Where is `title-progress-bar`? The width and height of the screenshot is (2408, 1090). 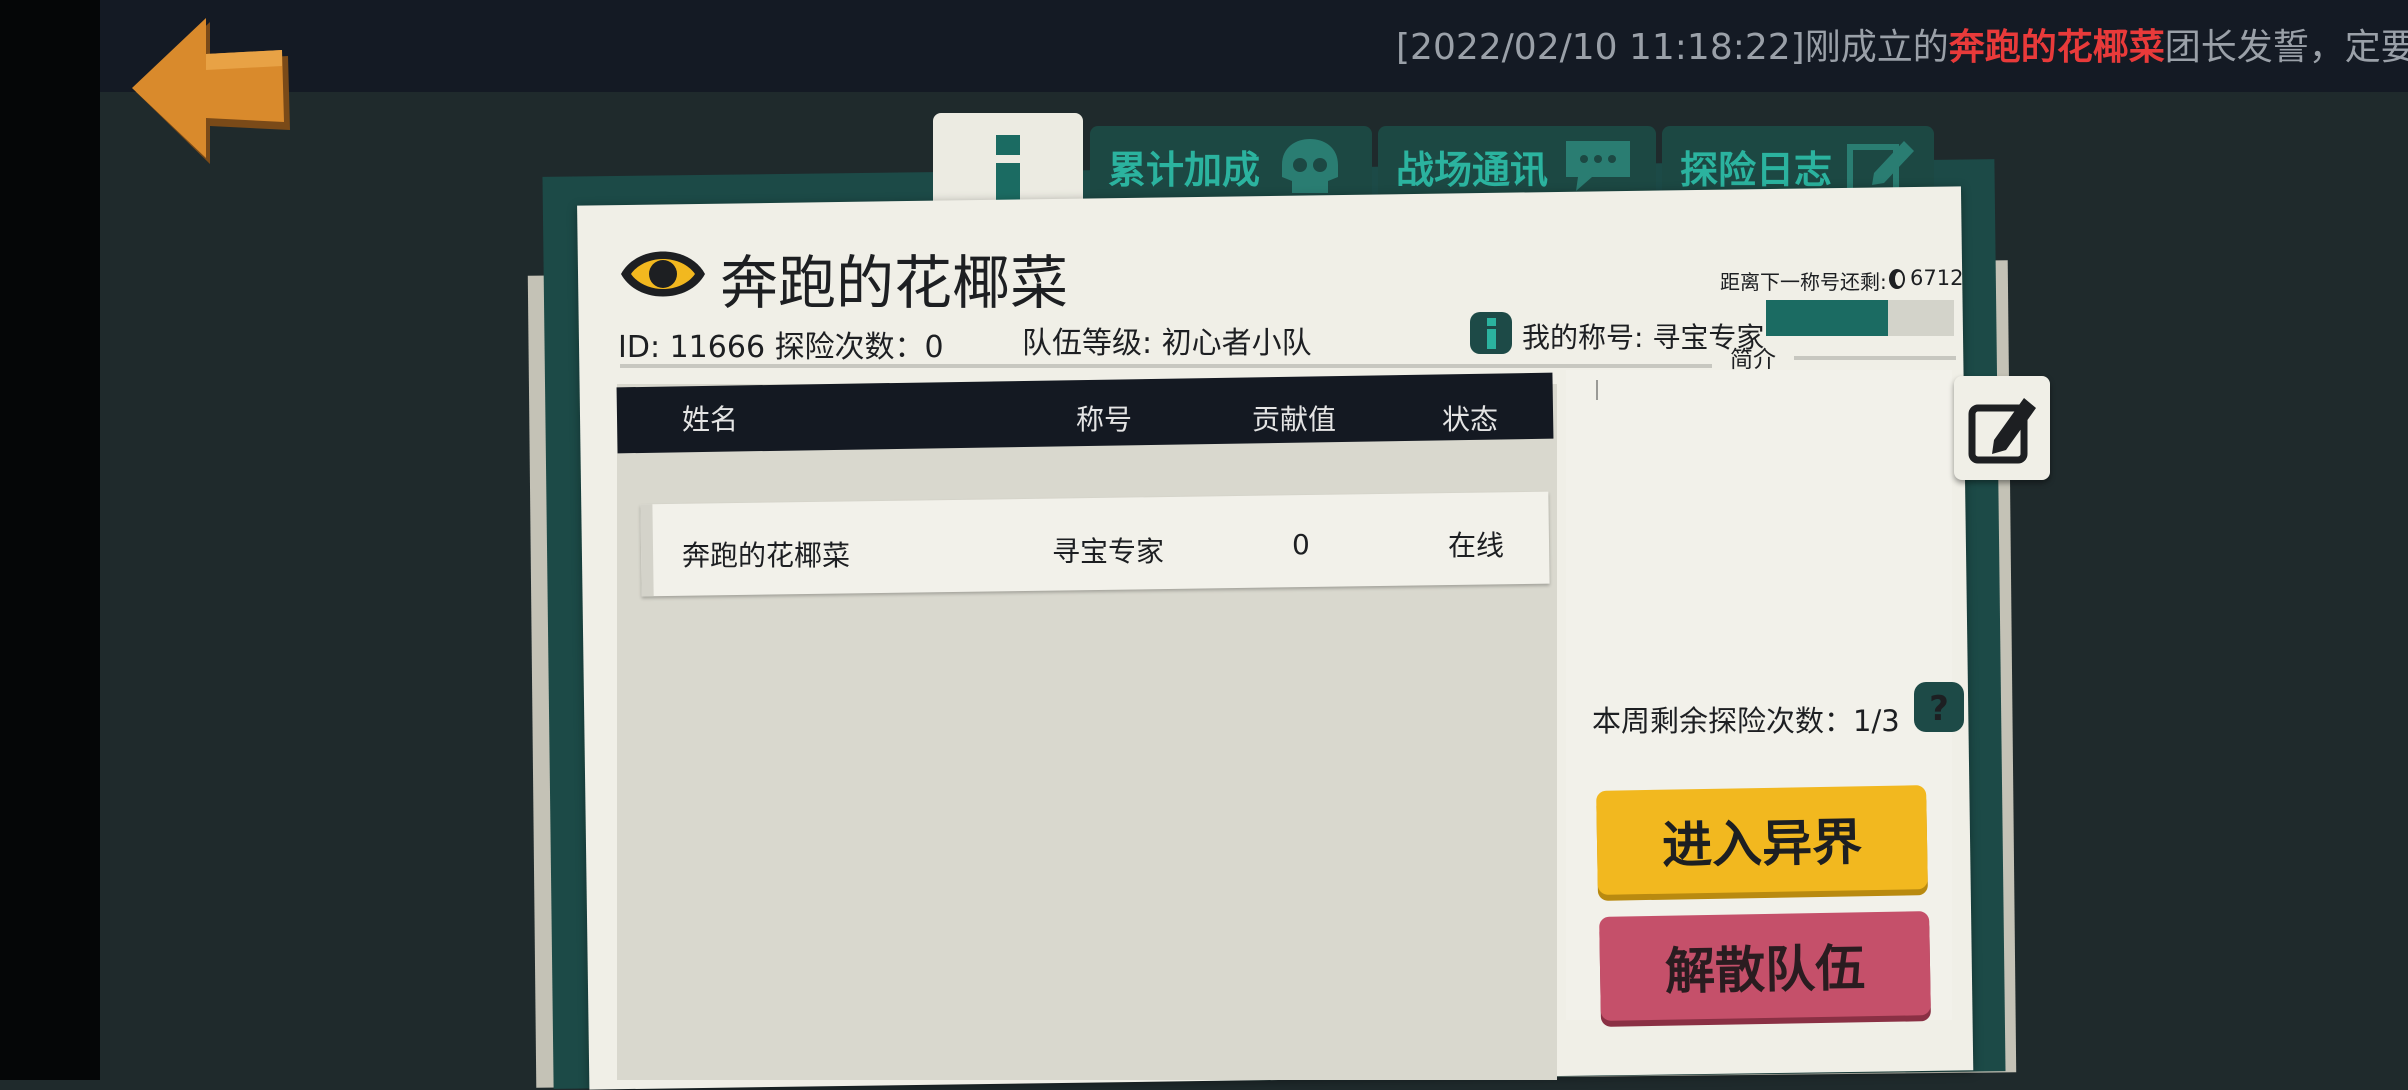 title-progress-bar is located at coordinates (1860, 318).